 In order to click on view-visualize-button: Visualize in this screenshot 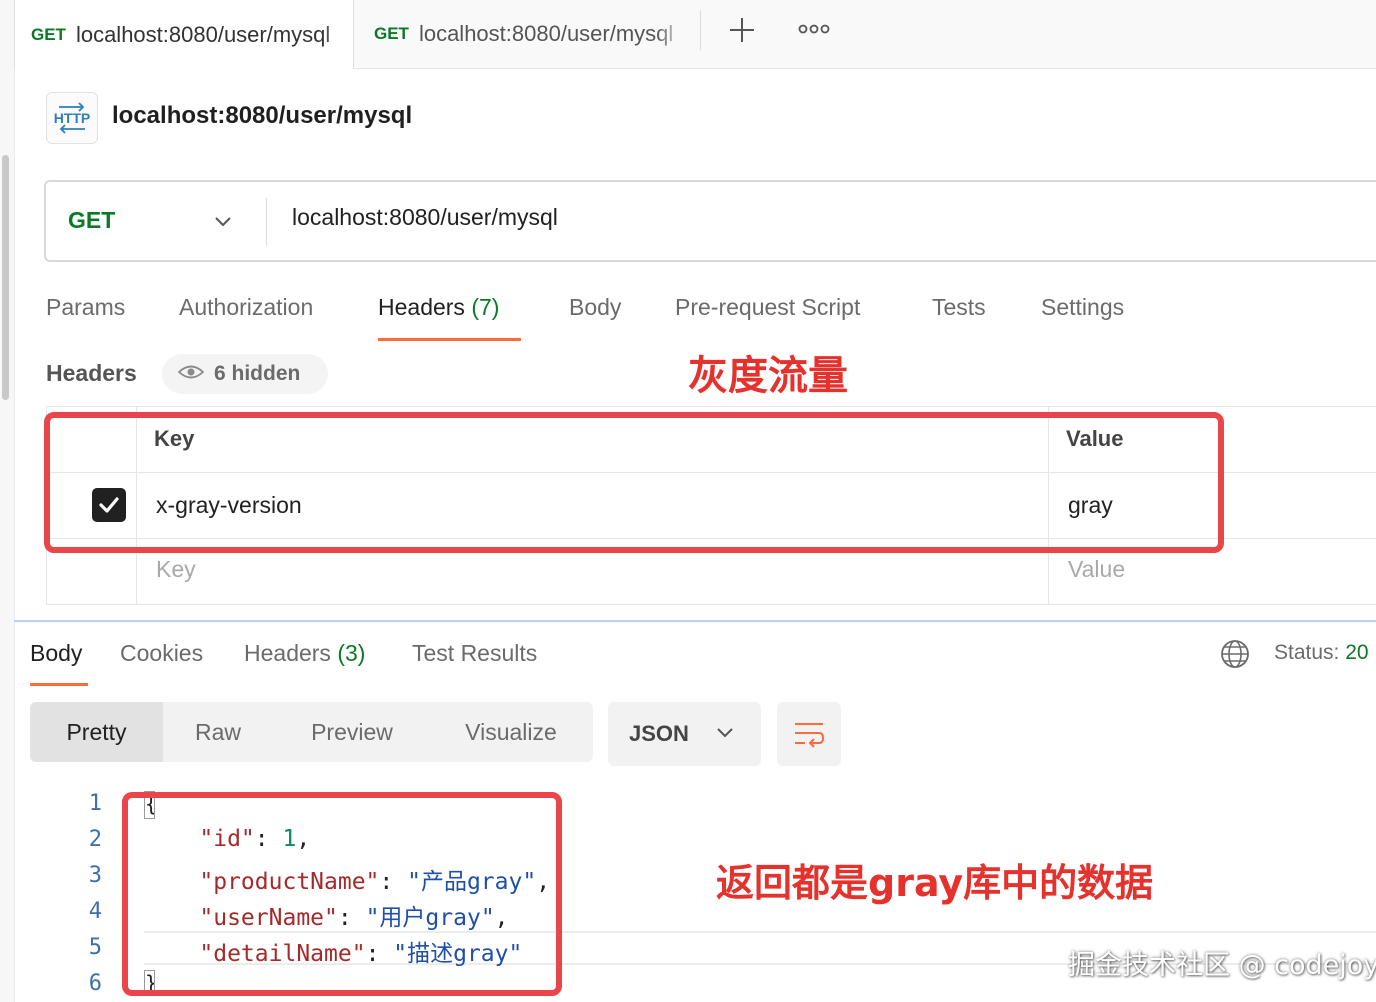, I will do `click(511, 732)`.